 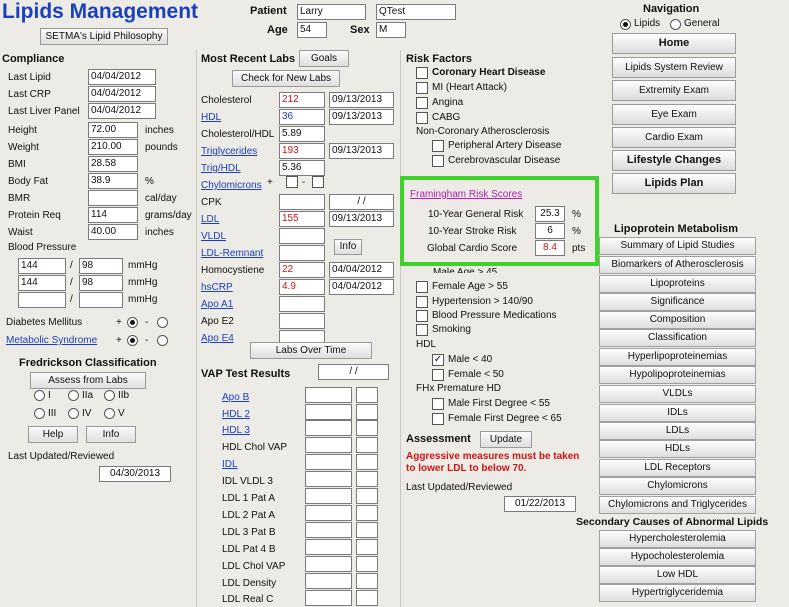 What do you see at coordinates (132, 340) in the screenshot?
I see `metabolic-plus-radio` at bounding box center [132, 340].